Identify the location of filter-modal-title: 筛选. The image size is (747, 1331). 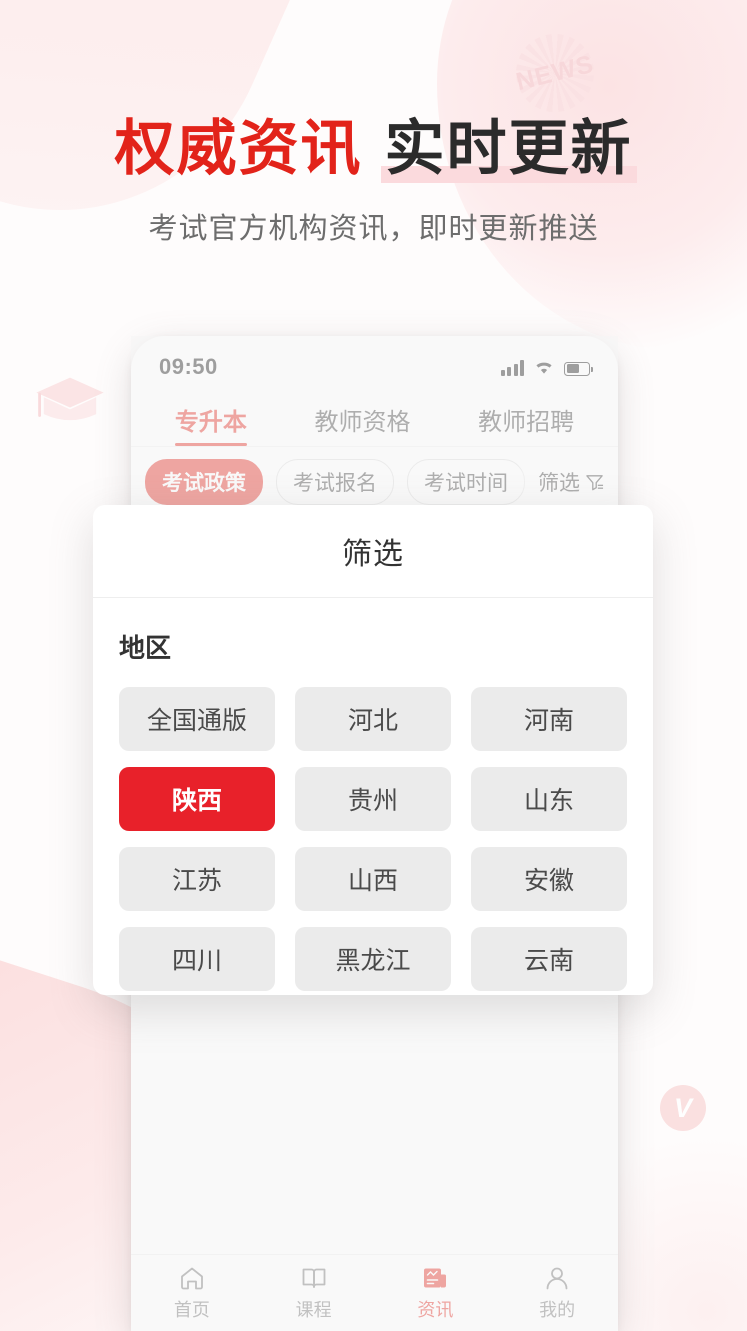
(373, 554).